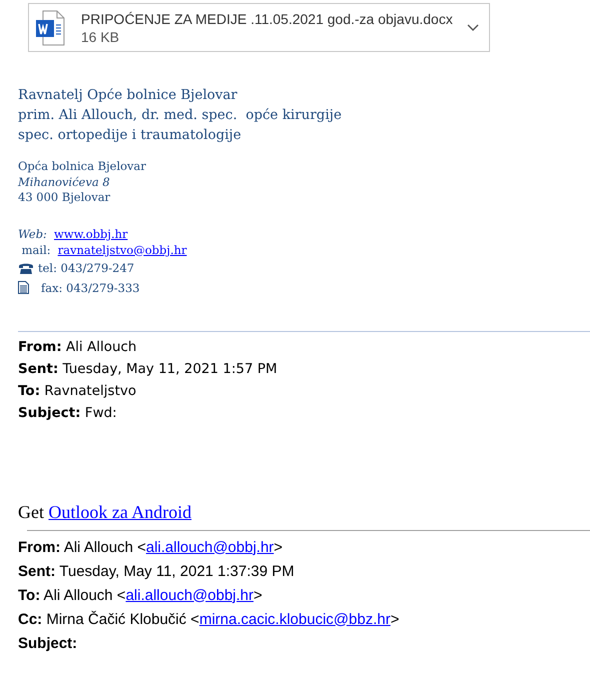 This screenshot has width=590, height=676. What do you see at coordinates (304, 413) in the screenshot?
I see `header-field: Subject: Fwd:` at bounding box center [304, 413].